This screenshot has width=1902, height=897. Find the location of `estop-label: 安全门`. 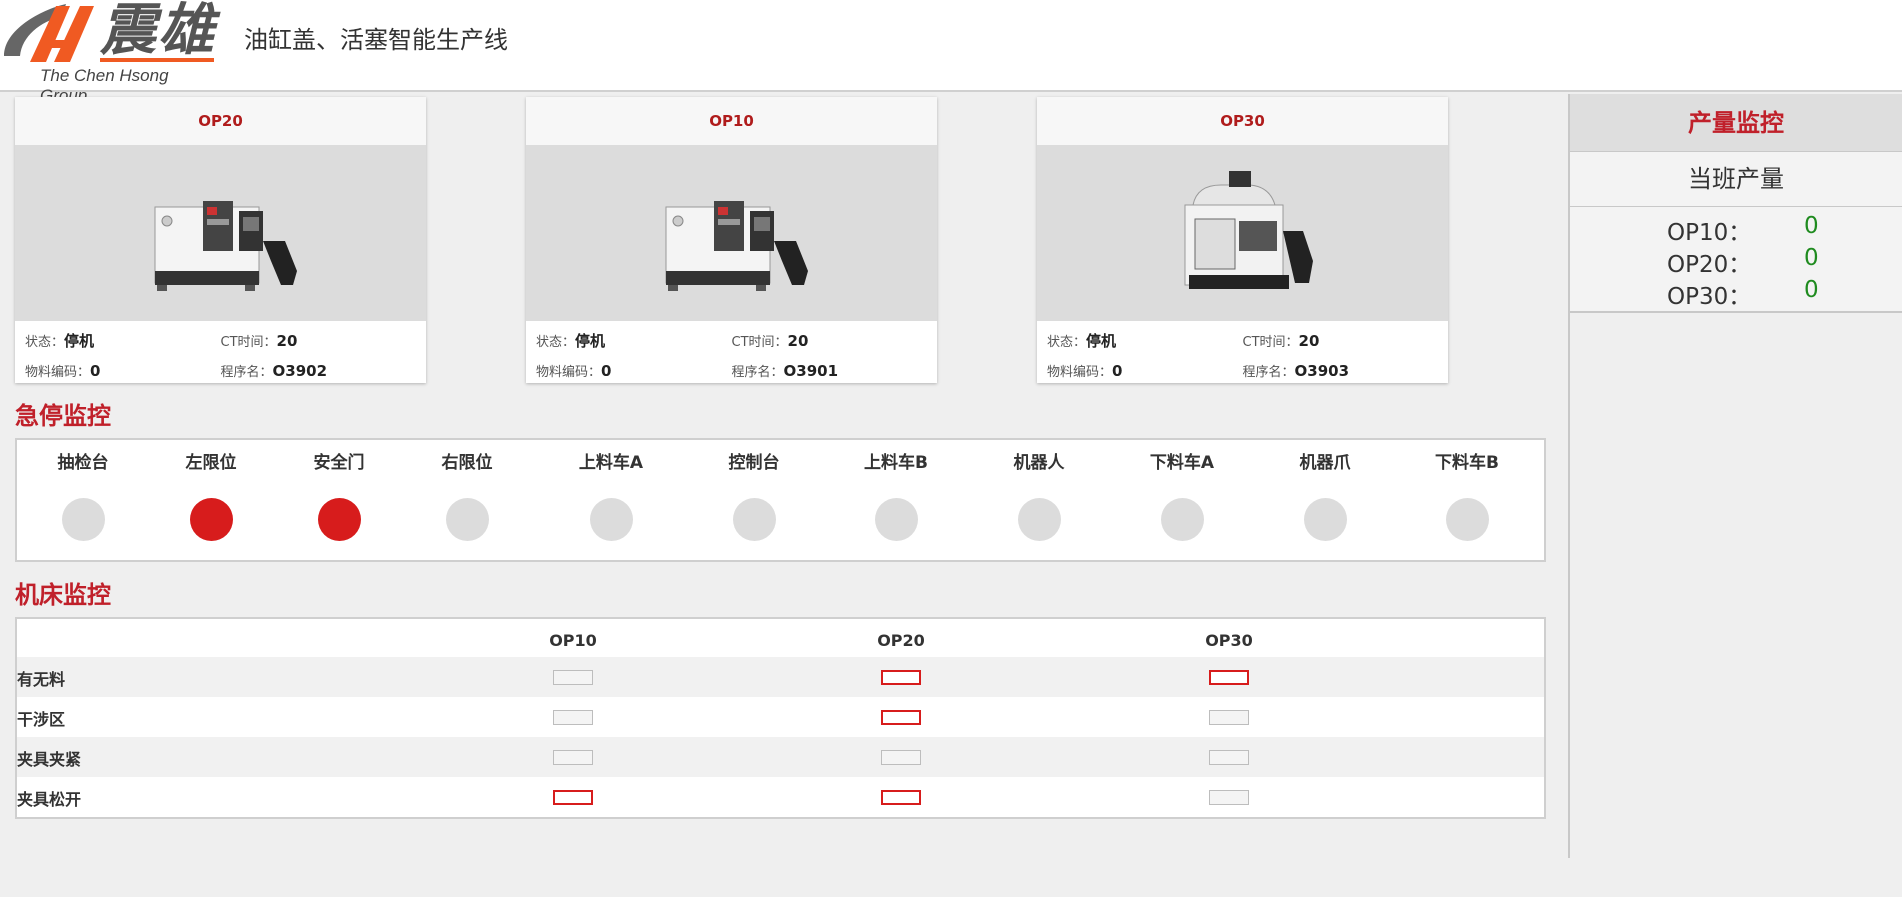

estop-label: 安全门 is located at coordinates (339, 463).